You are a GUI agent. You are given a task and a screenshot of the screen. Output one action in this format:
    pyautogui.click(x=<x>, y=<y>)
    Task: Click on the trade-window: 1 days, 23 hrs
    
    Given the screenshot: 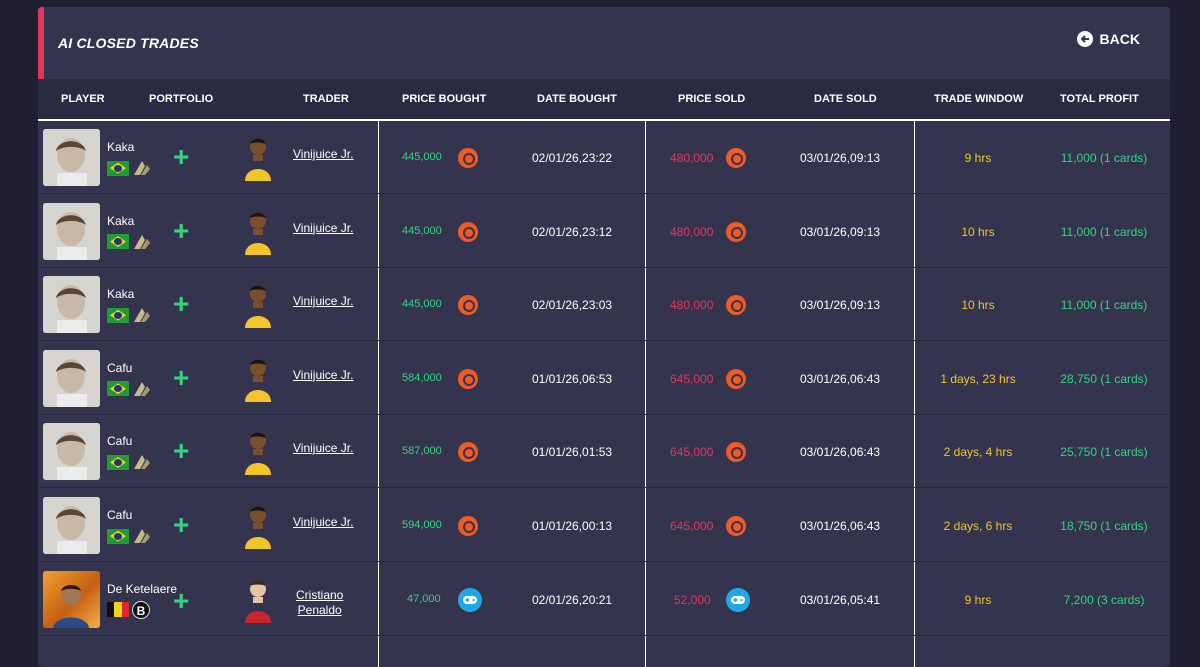 What is the action you would take?
    pyautogui.click(x=978, y=378)
    